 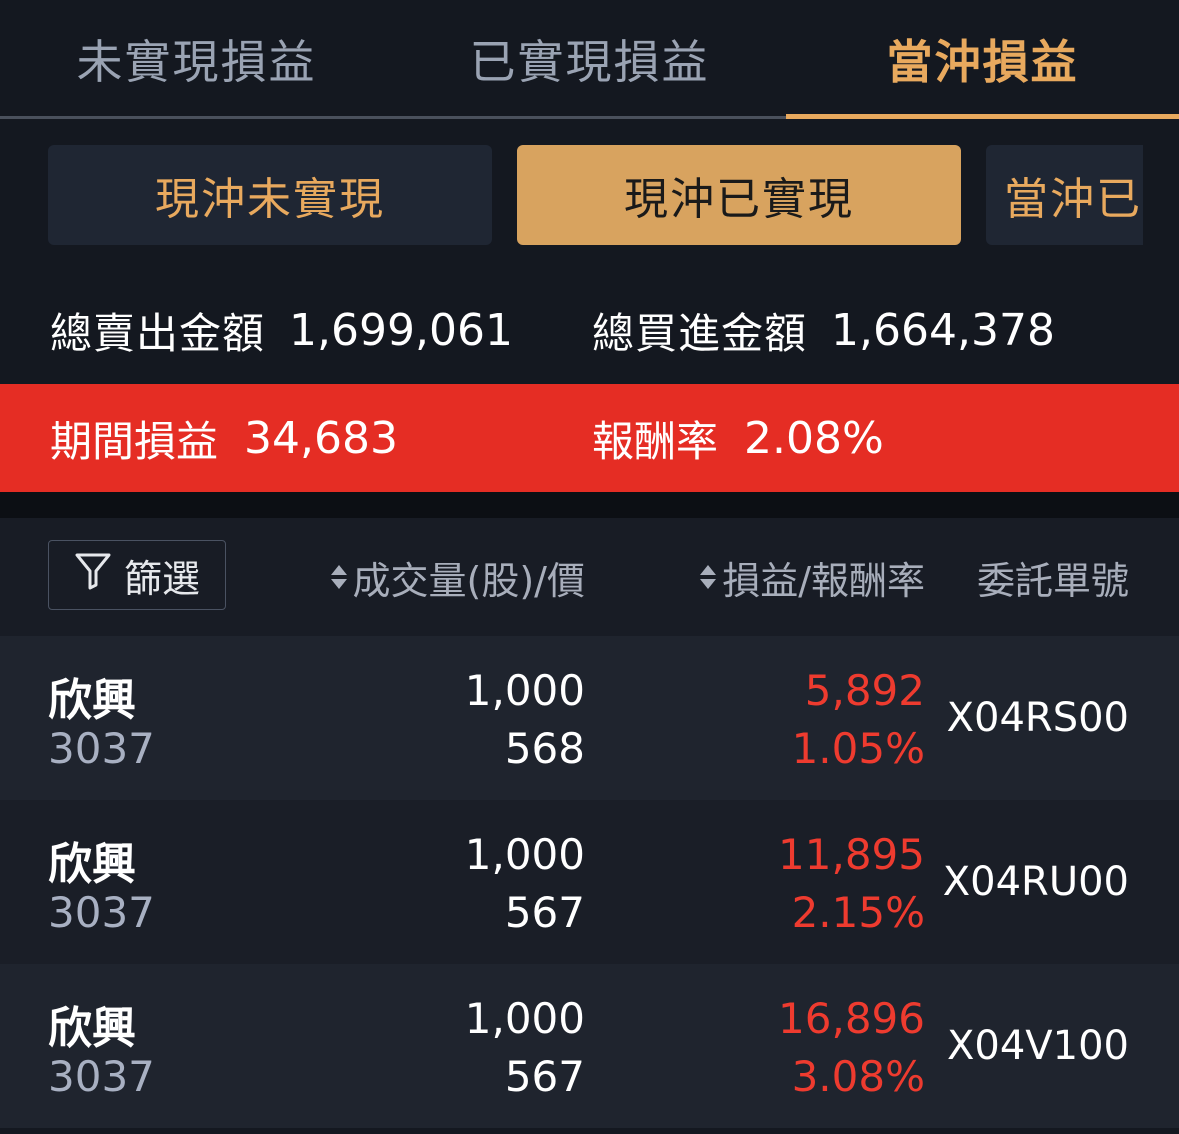 I want to click on order-no-header: 委託單號, so click(x=1053, y=577).